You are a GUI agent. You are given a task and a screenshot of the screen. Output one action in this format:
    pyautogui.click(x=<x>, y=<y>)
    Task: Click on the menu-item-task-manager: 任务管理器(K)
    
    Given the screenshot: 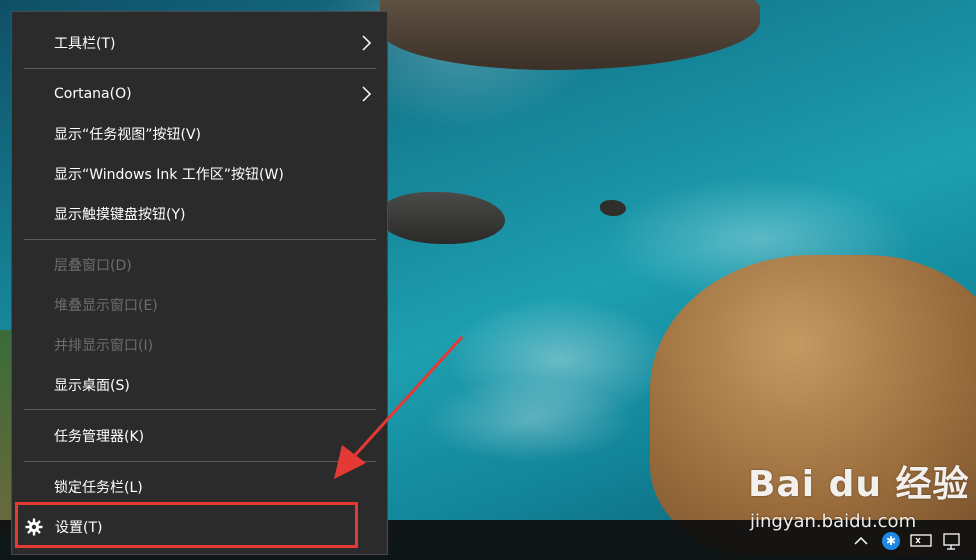 What is the action you would take?
    pyautogui.click(x=199, y=436)
    